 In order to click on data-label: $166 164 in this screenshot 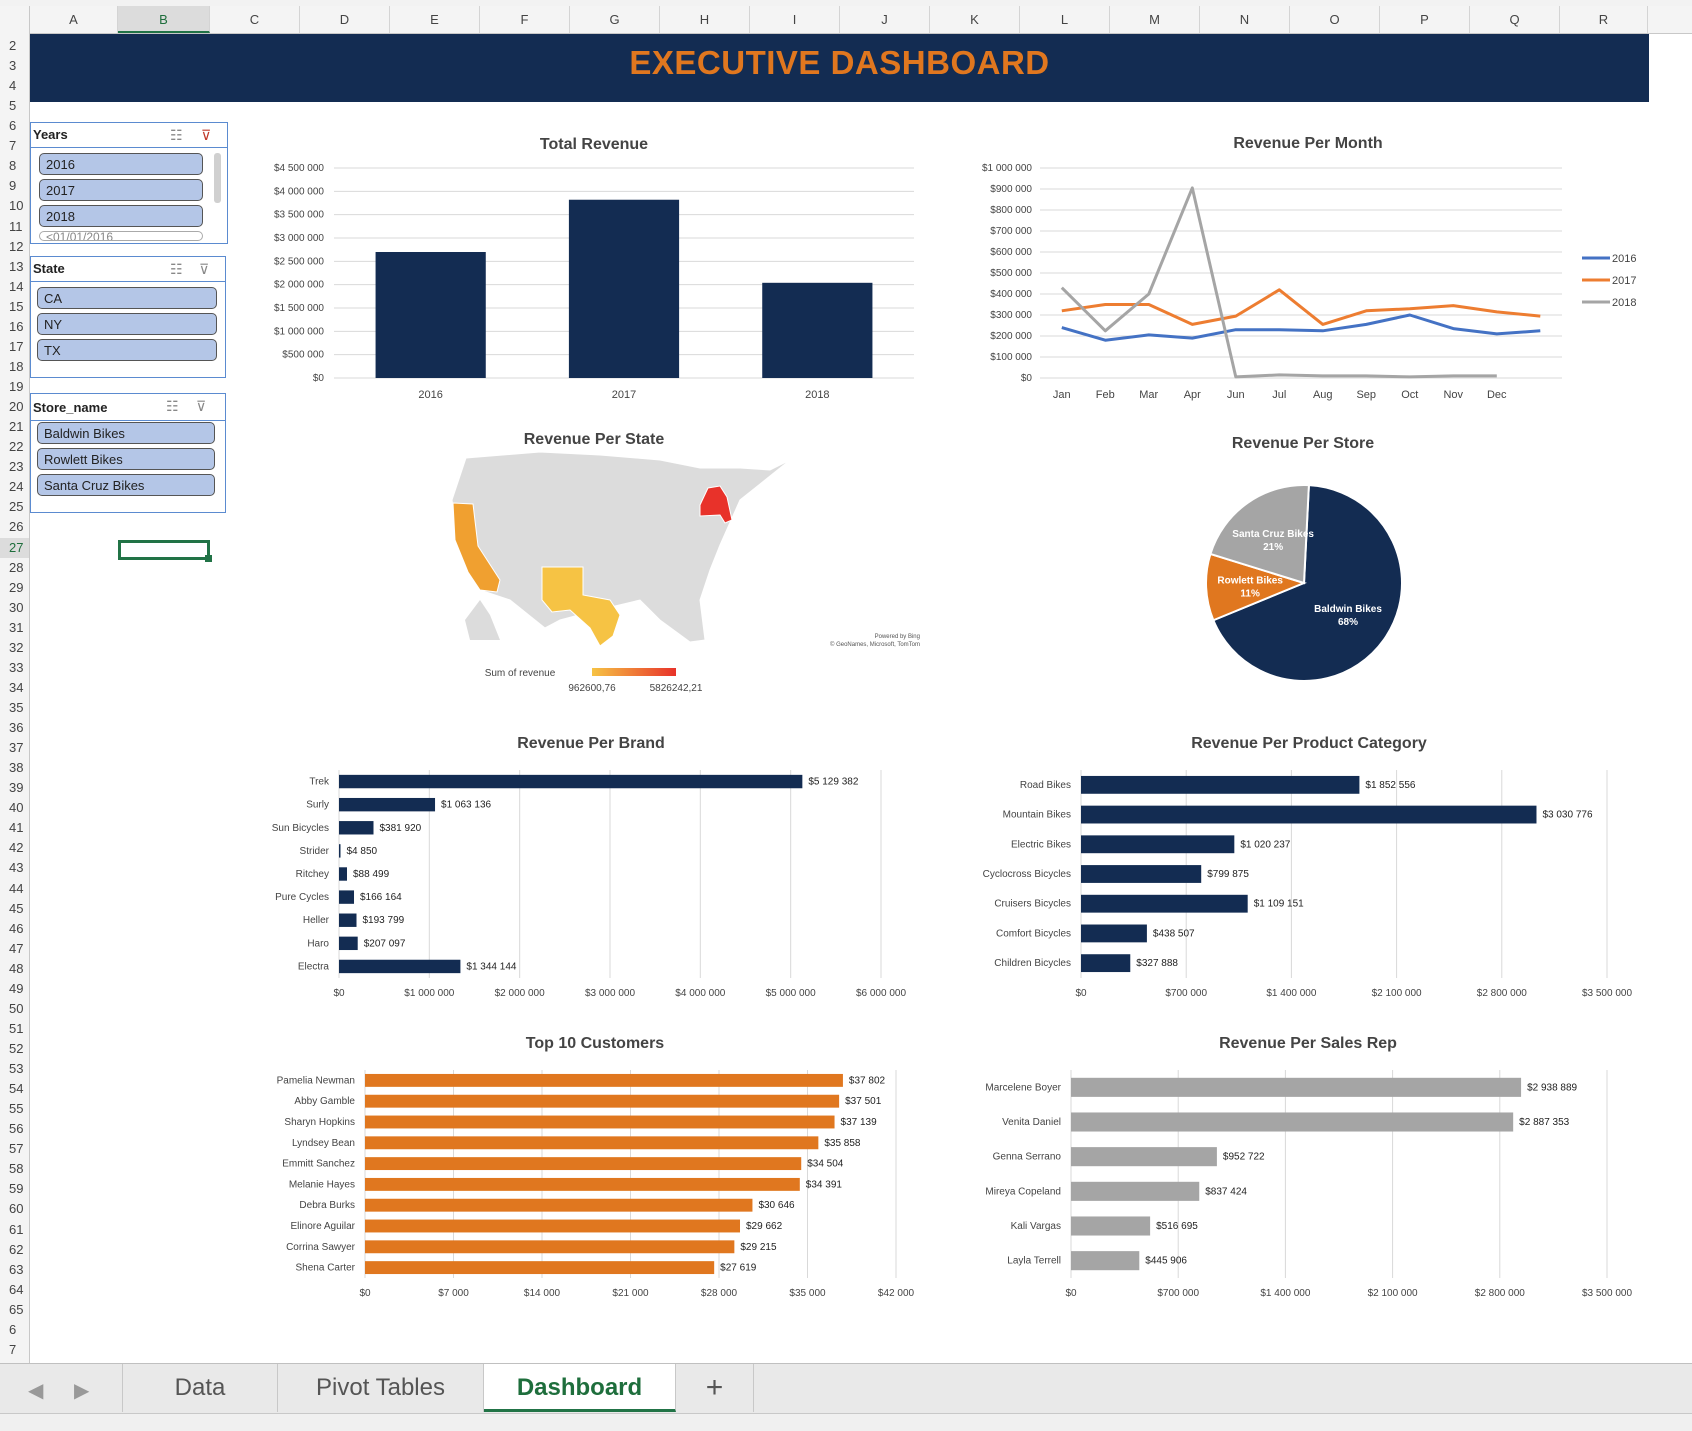, I will do `click(381, 897)`.